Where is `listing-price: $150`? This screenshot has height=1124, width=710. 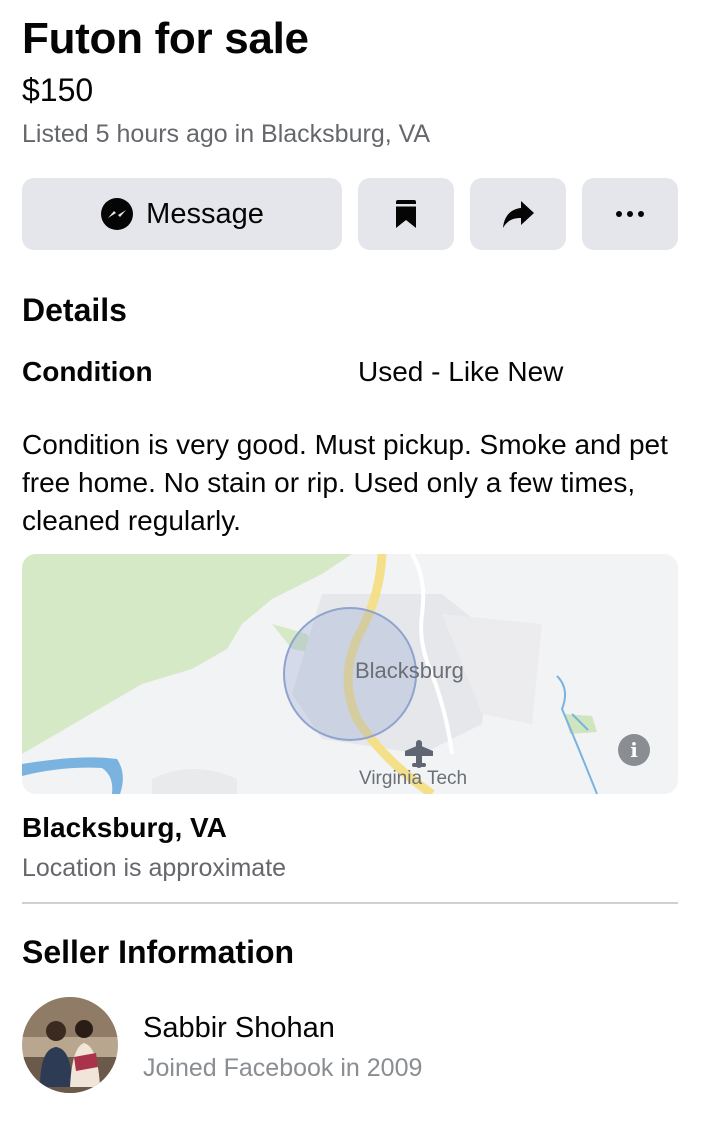
listing-price: $150 is located at coordinates (58, 90).